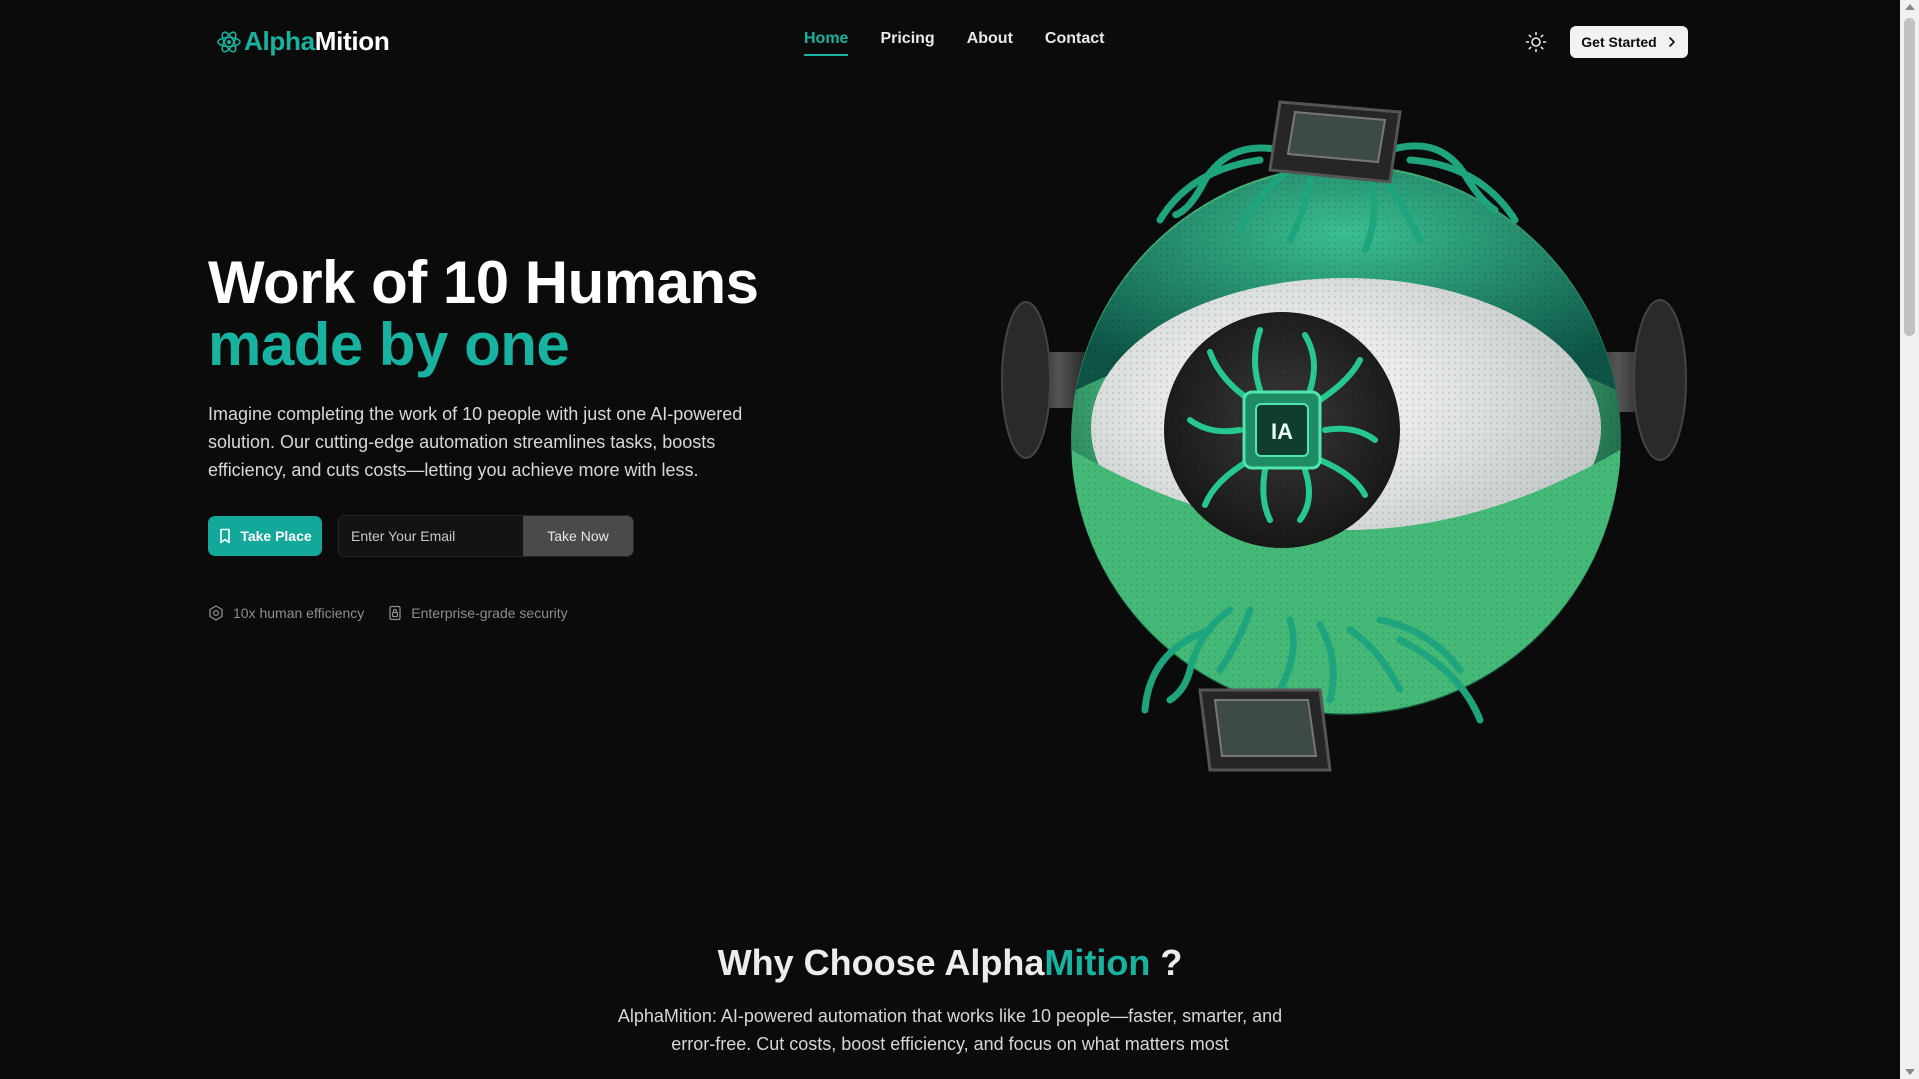 This screenshot has height=1079, width=1919. What do you see at coordinates (483, 282) in the screenshot?
I see `hero-title-line1: Work of 10 Humans` at bounding box center [483, 282].